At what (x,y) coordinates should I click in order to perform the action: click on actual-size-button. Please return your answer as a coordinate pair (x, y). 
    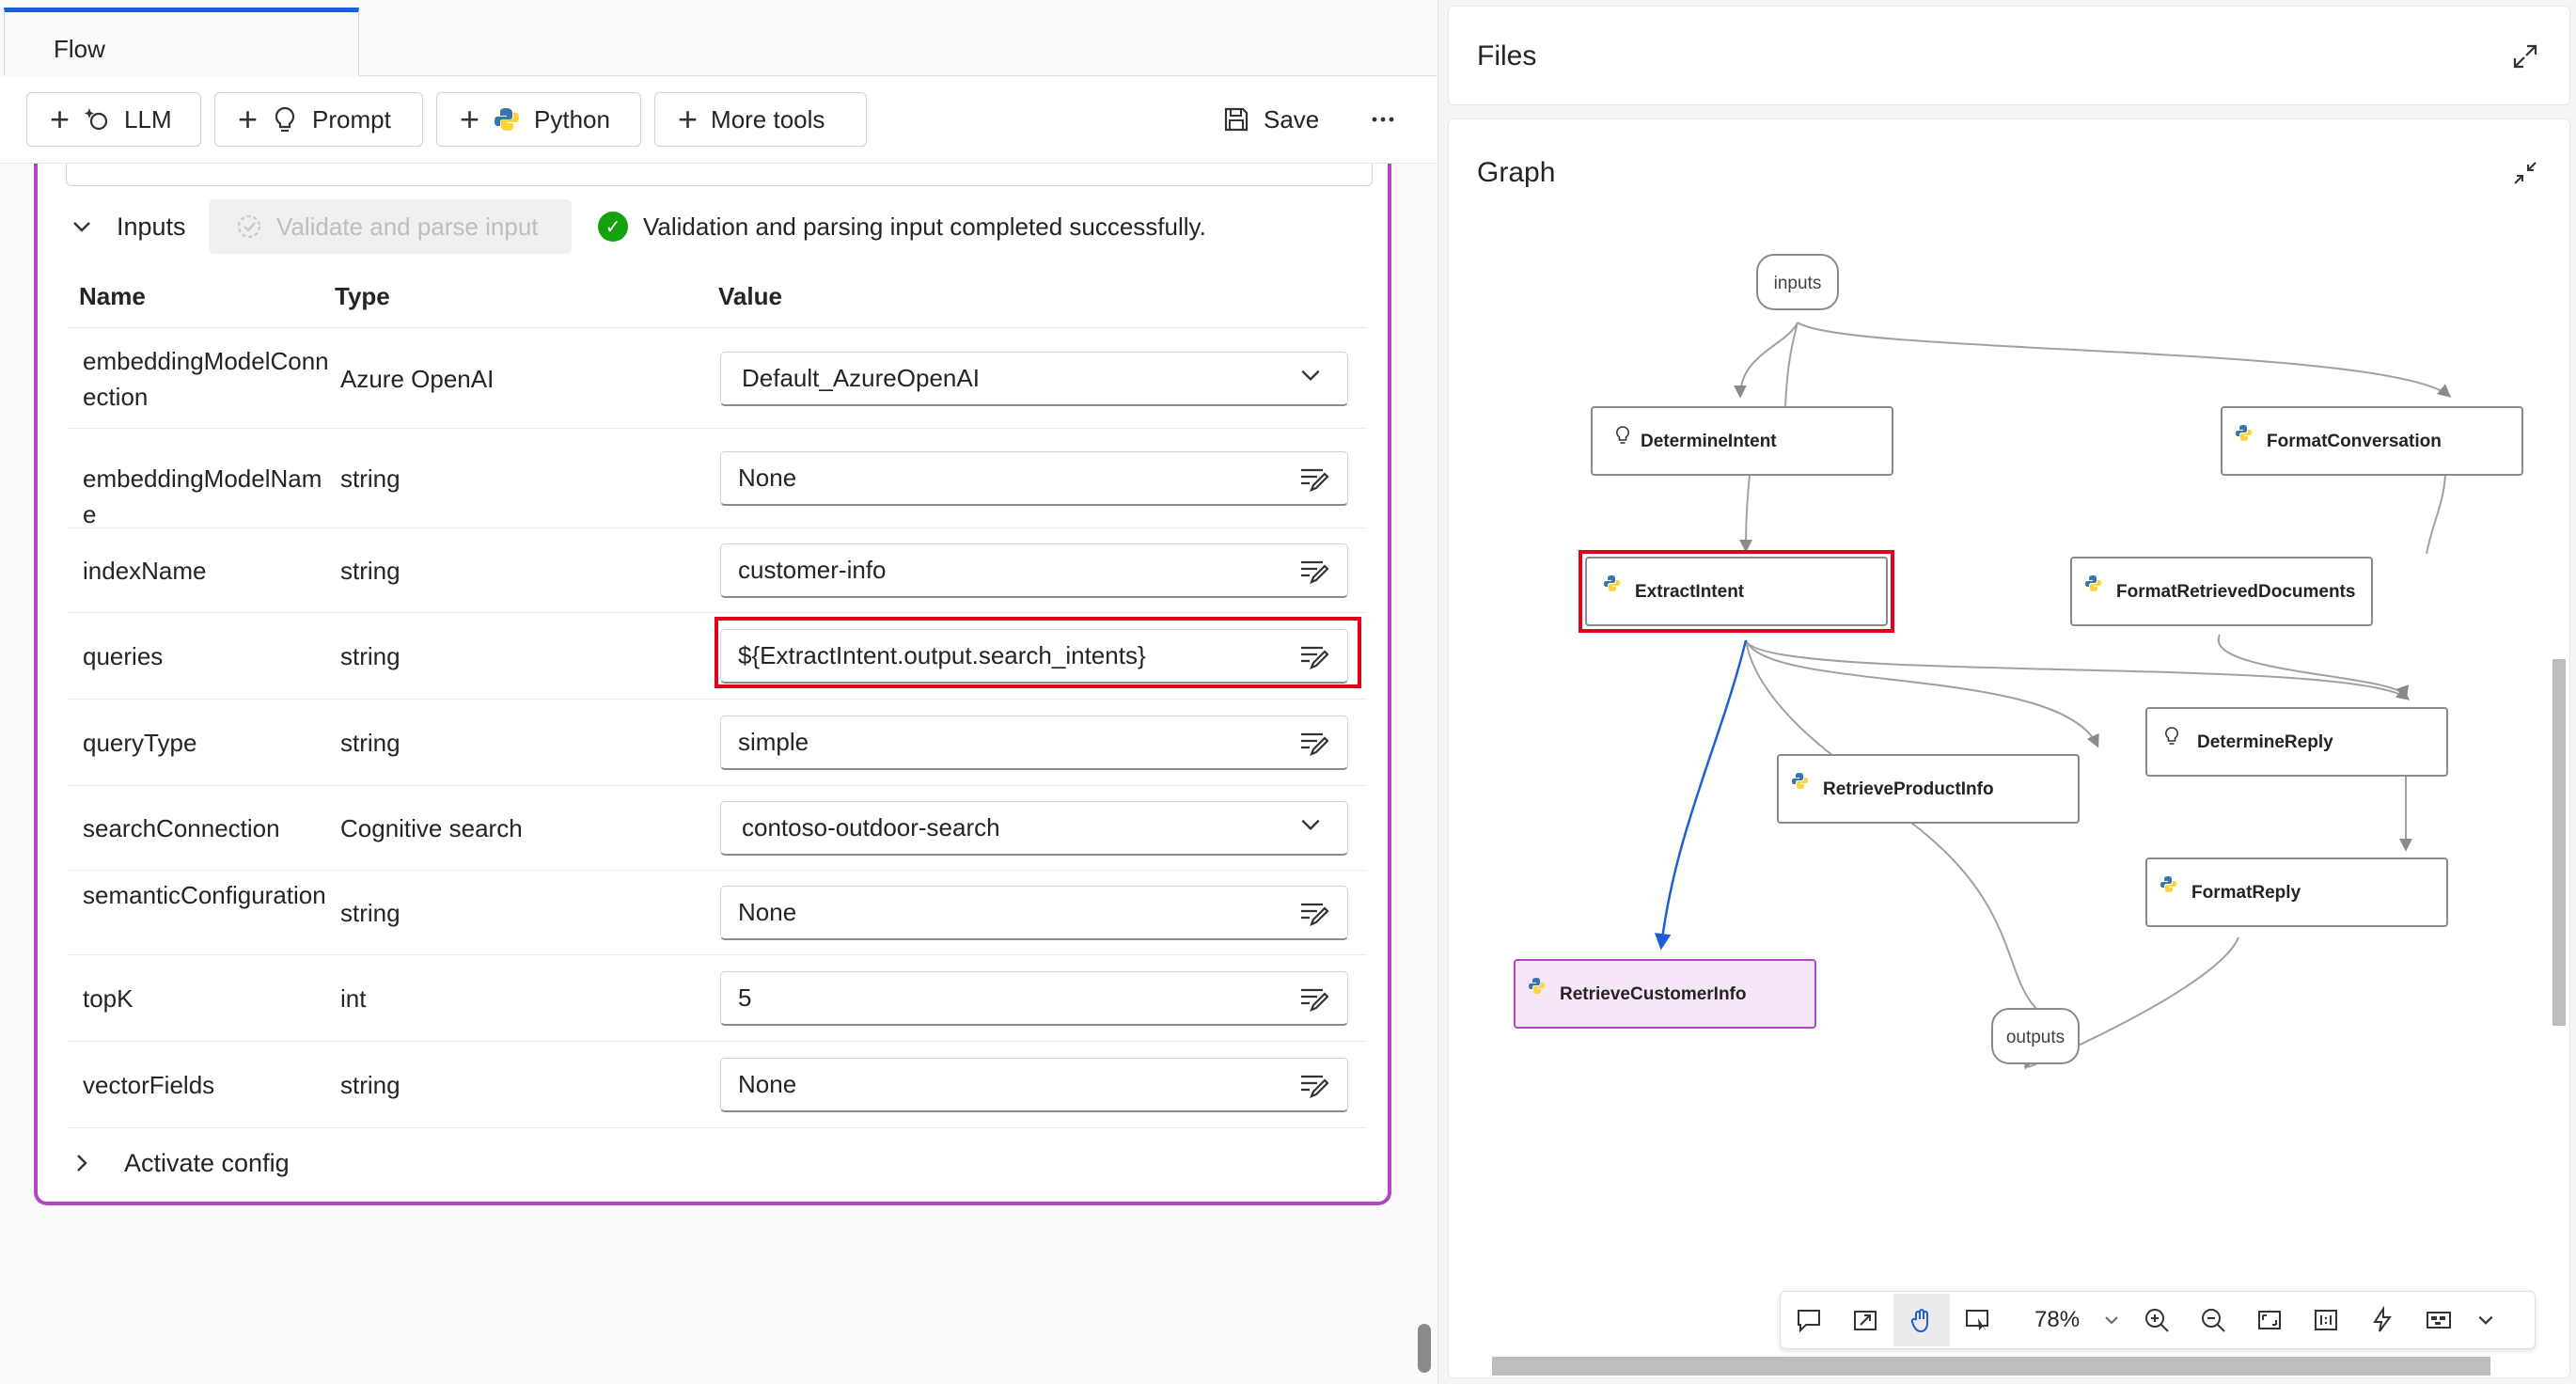
    Looking at the image, I should click on (2326, 1320).